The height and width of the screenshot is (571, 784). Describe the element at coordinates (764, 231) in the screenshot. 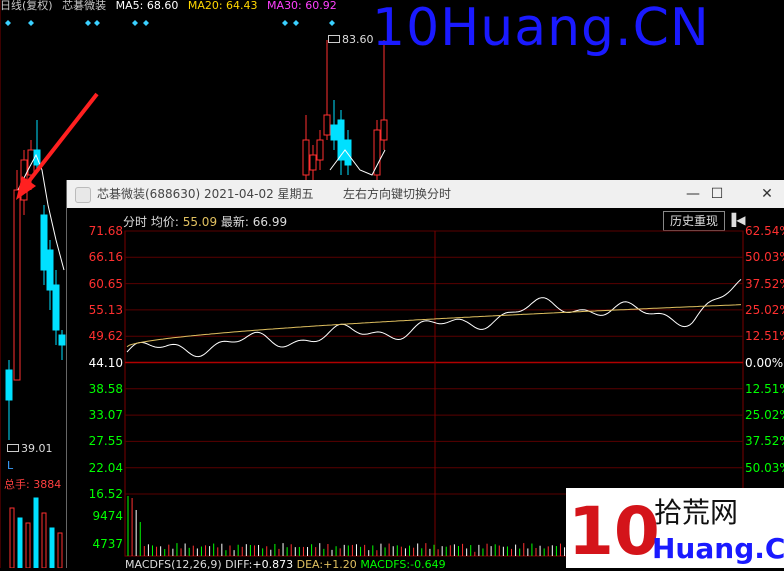

I see `percent-tick-label: 62.54%` at that location.